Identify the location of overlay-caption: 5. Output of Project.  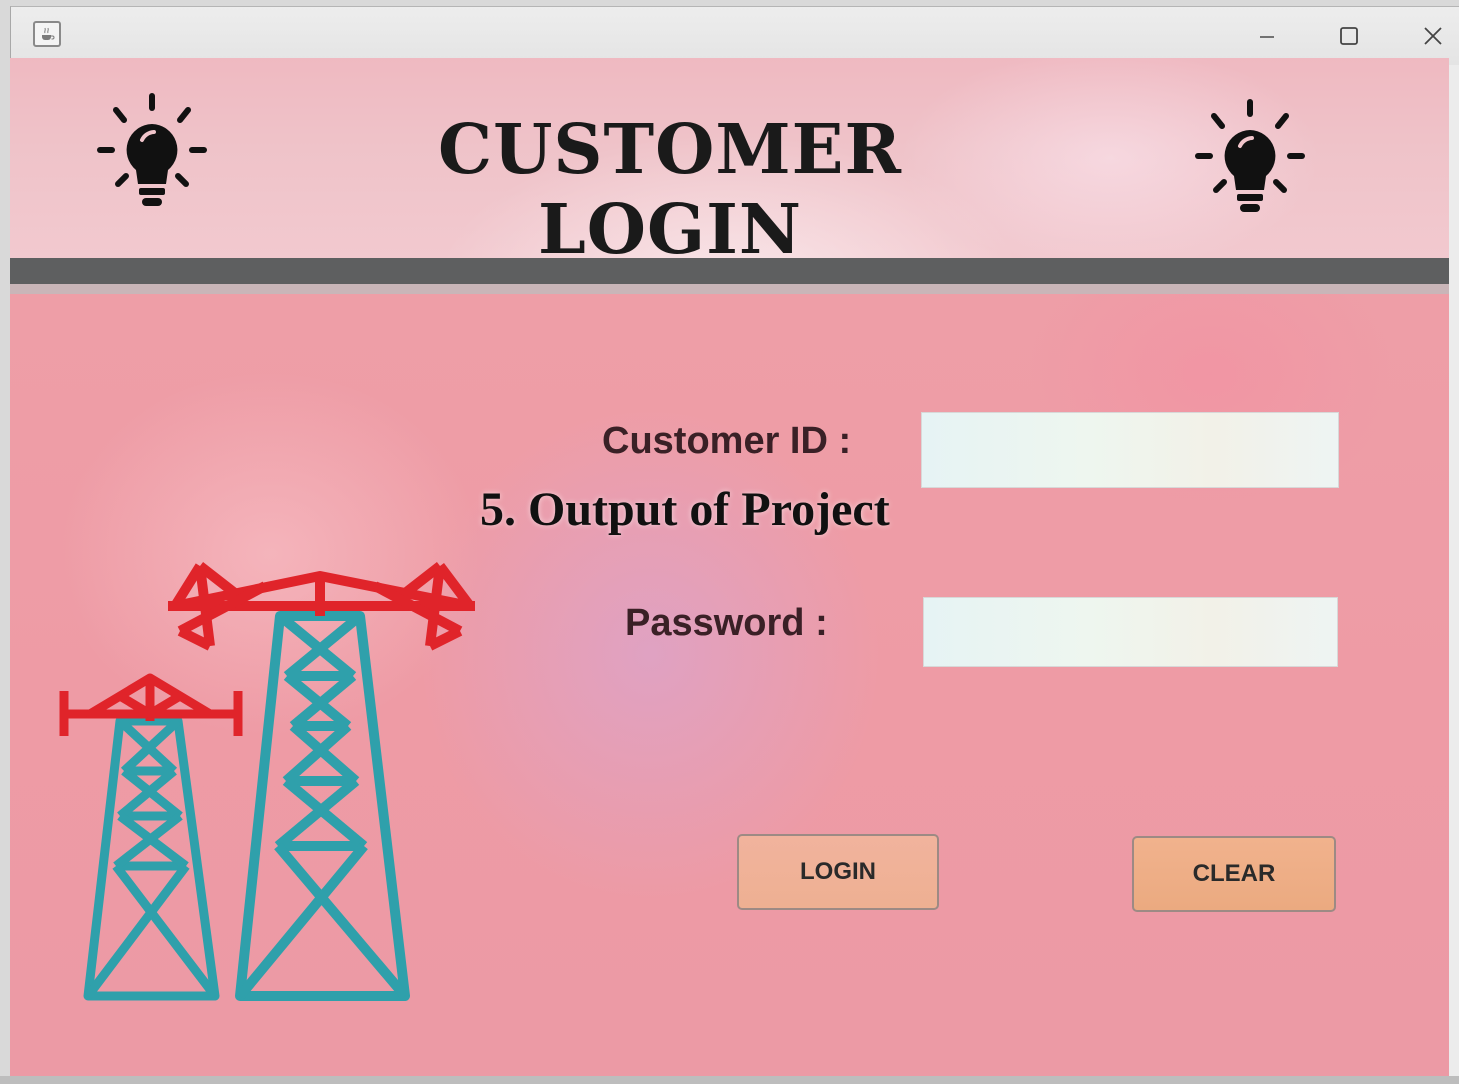
(685, 509).